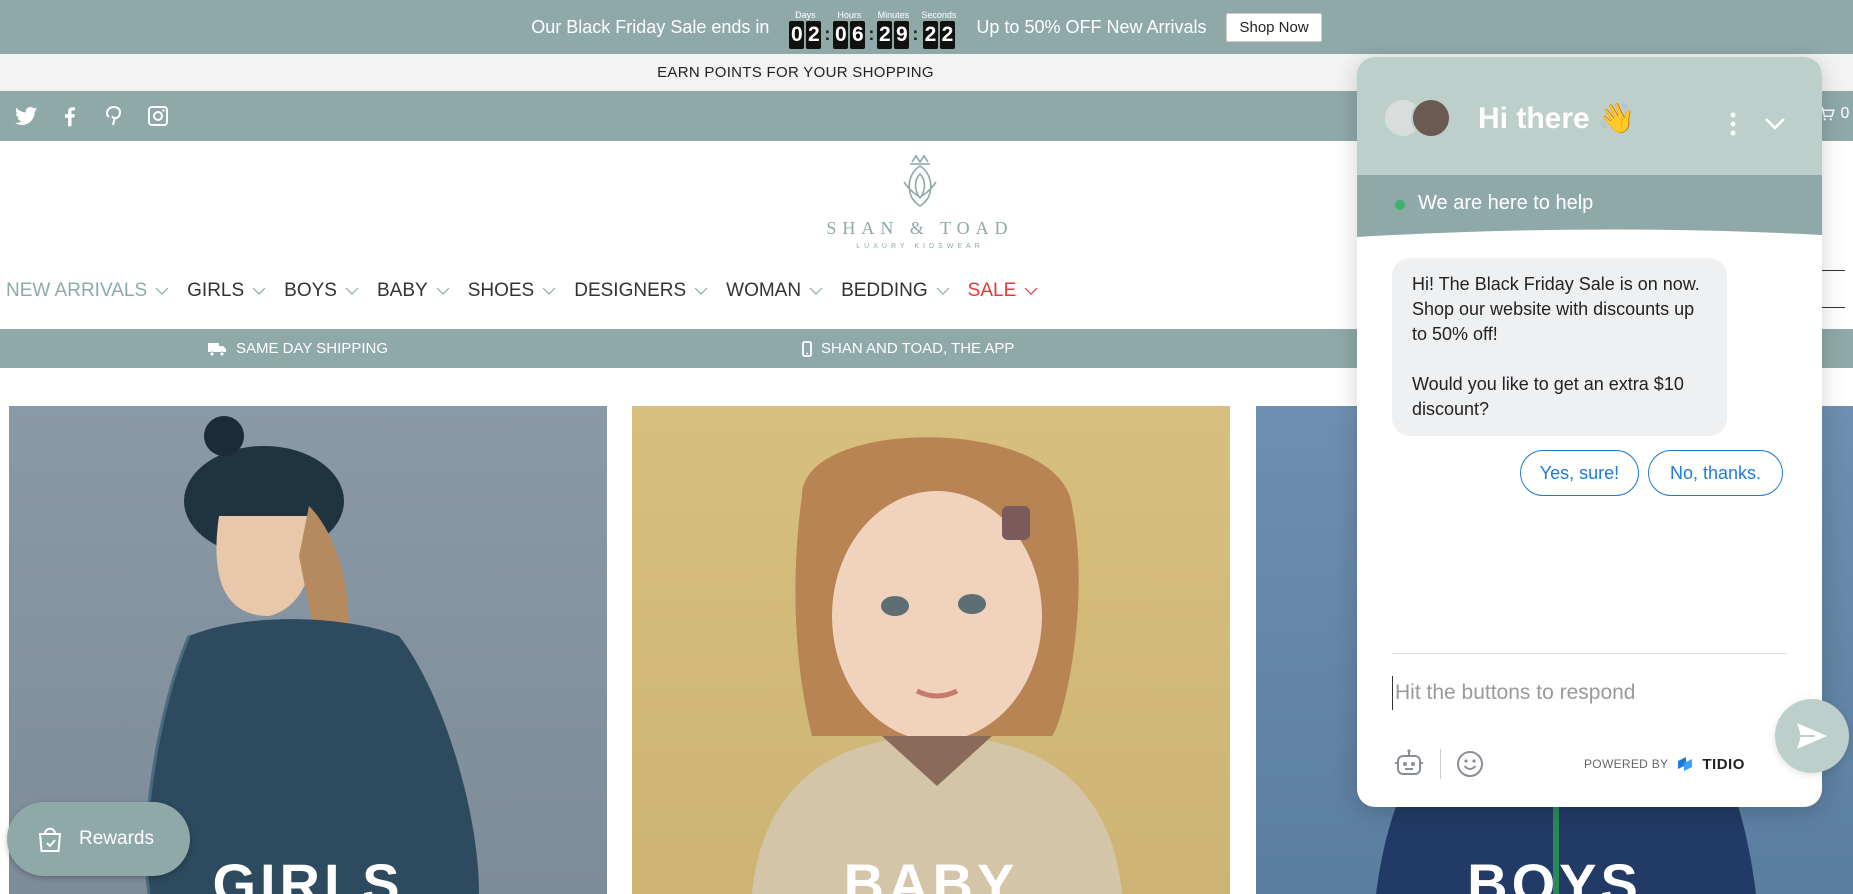 This screenshot has height=894, width=1853. I want to click on powered-by-text: POWERED BY, so click(1626, 764).